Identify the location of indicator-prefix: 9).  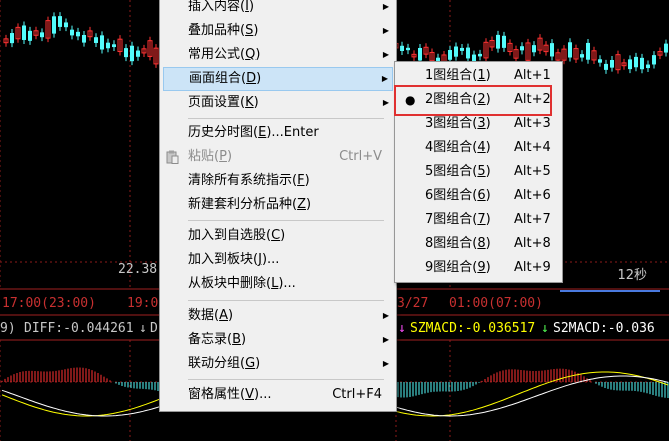
(8, 328).